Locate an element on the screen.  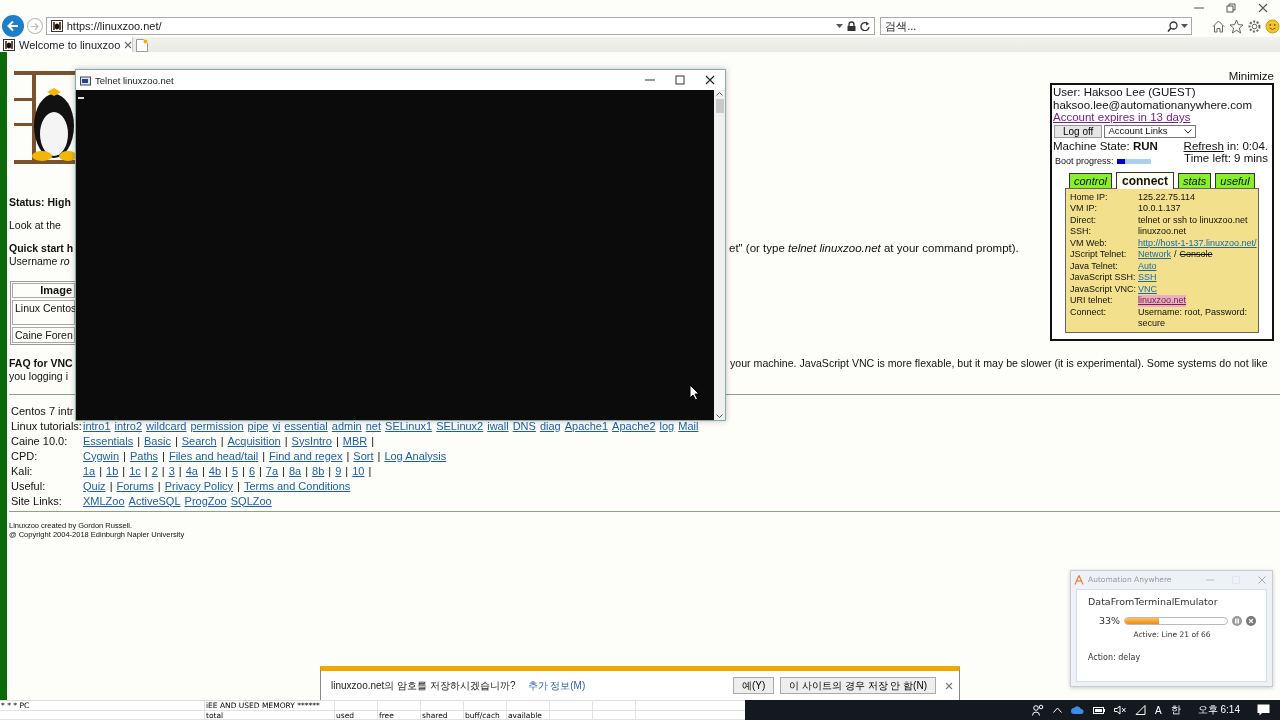
smiley-icon is located at coordinates (1272, 26).